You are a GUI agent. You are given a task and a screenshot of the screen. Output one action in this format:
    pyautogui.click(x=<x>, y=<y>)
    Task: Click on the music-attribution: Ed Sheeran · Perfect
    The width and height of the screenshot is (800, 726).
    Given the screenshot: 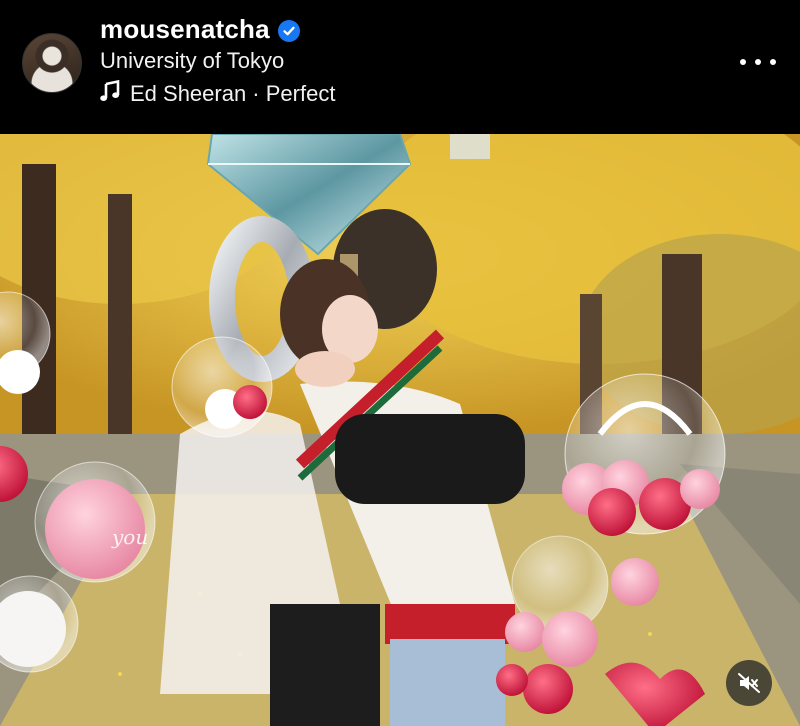 What is the action you would take?
    pyautogui.click(x=218, y=93)
    